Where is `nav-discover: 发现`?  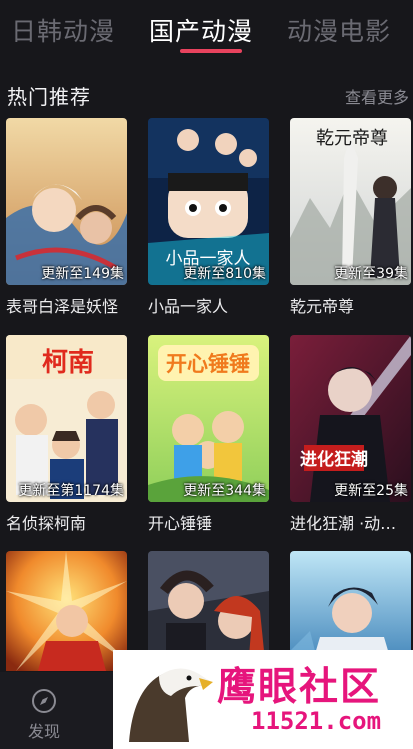
nav-discover: 发现 is located at coordinates (44, 715).